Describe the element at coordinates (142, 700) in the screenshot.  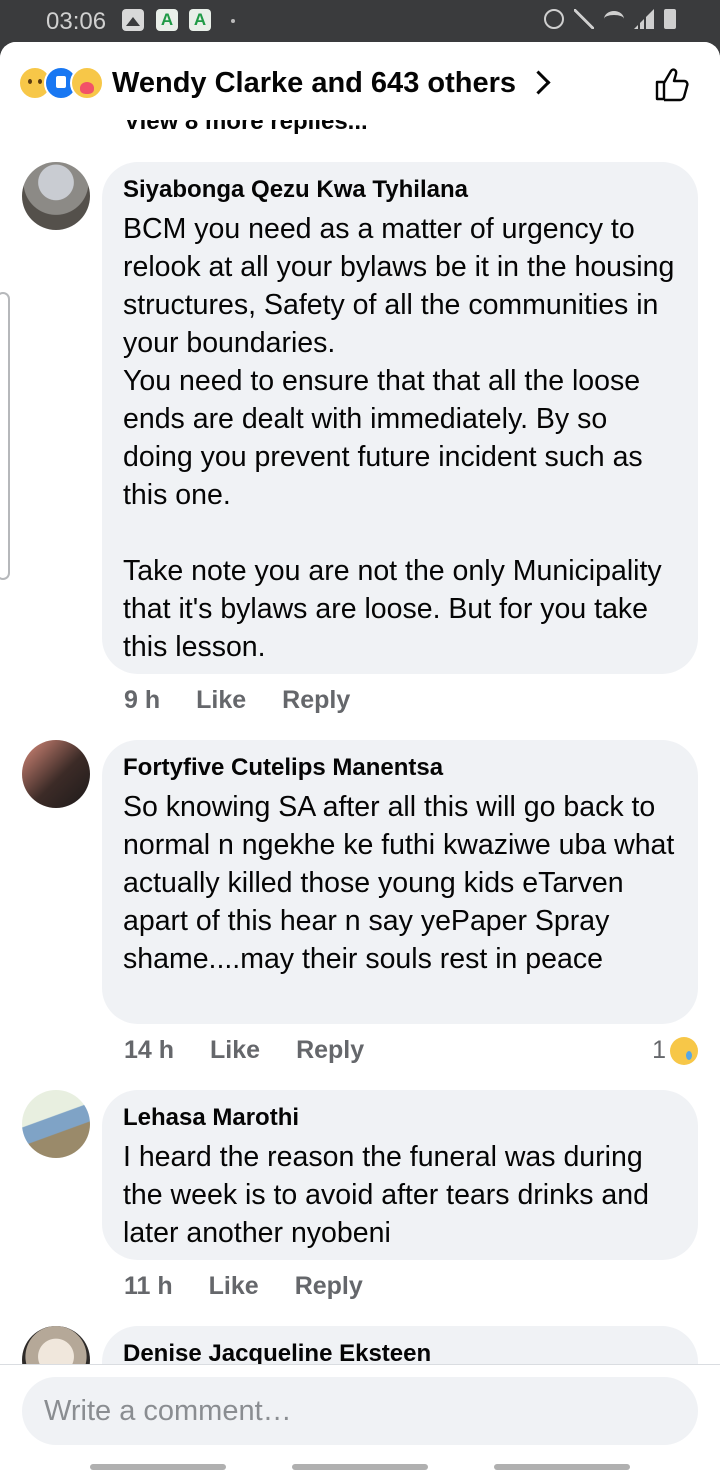
I see `comment-time: 9 h` at that location.